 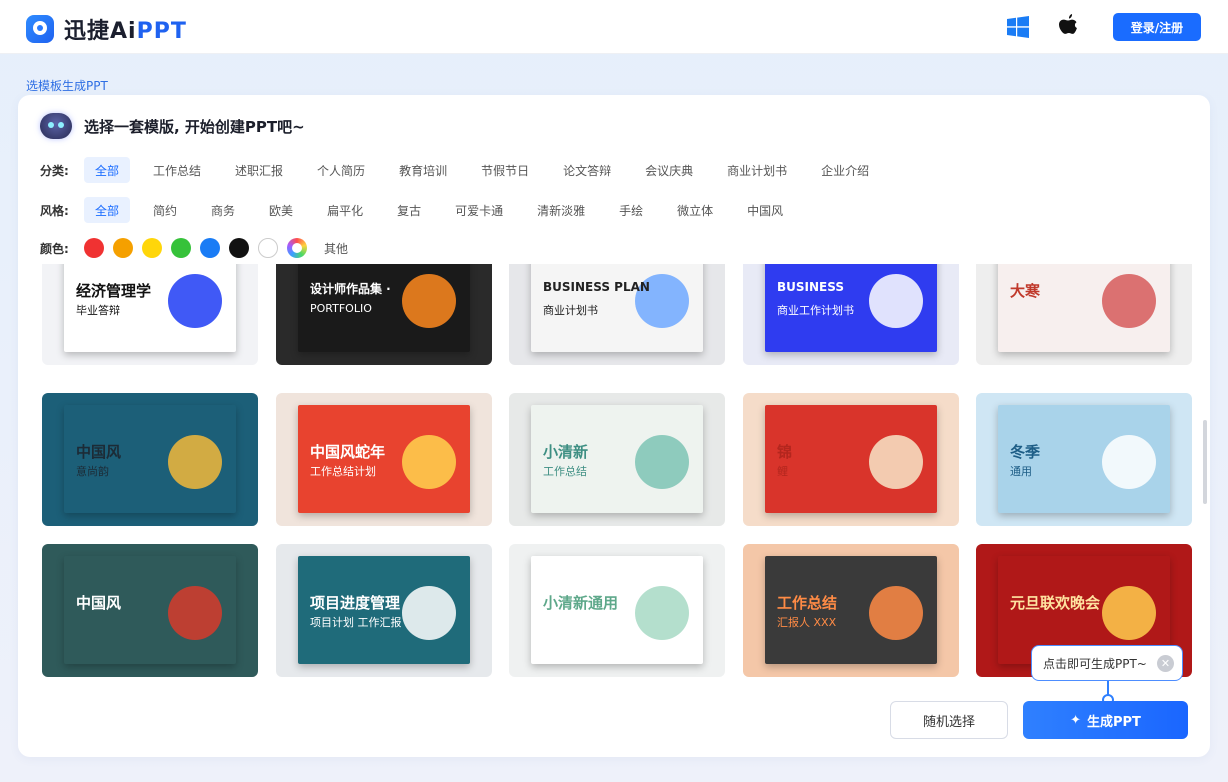 What do you see at coordinates (1157, 27) in the screenshot?
I see `login-register-button: 登录/注册` at bounding box center [1157, 27].